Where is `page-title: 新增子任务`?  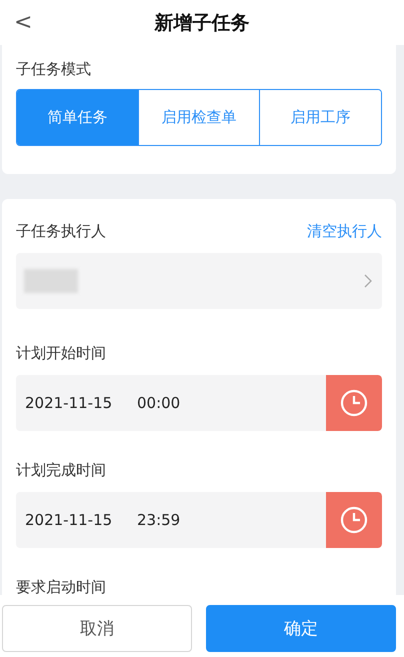
page-title: 新增子任务 is located at coordinates (202, 23).